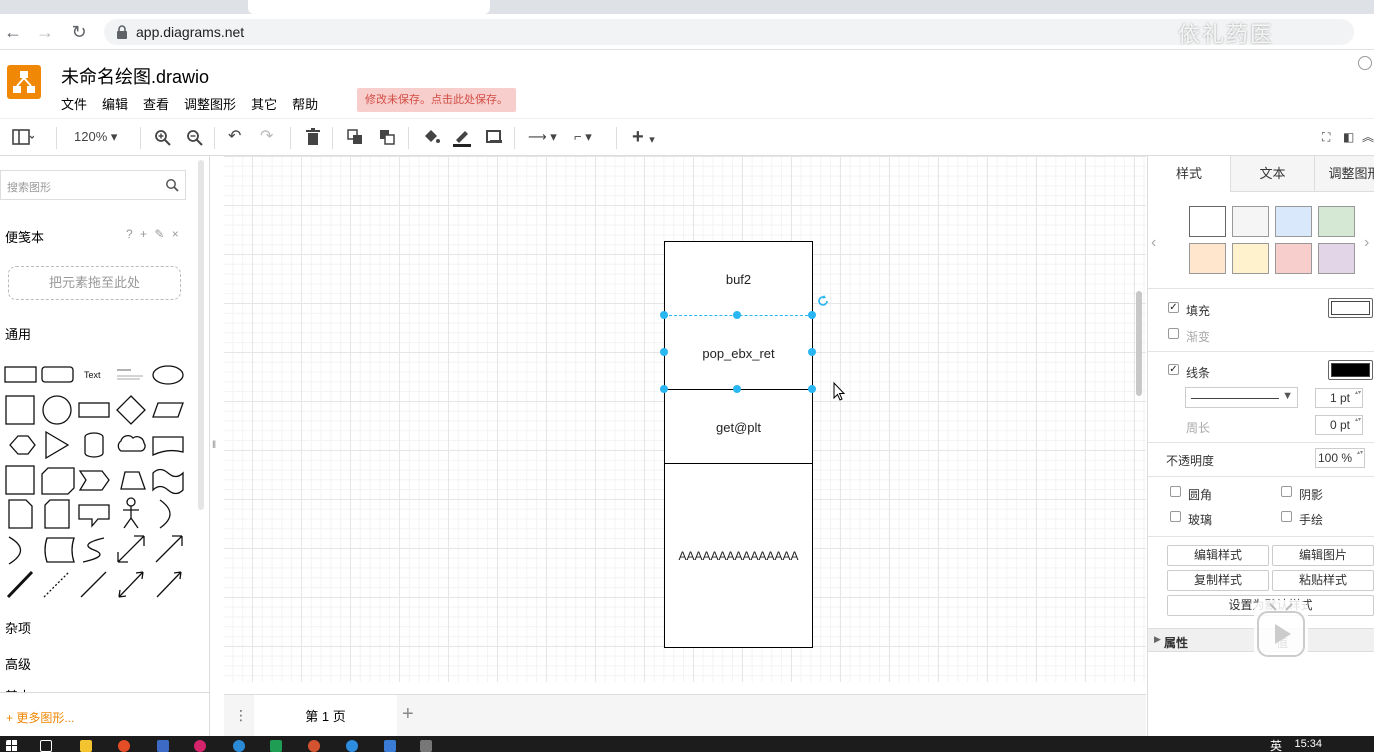 This screenshot has width=1374, height=752. What do you see at coordinates (664, 389) in the screenshot?
I see `resize-handle-bottom-left` at bounding box center [664, 389].